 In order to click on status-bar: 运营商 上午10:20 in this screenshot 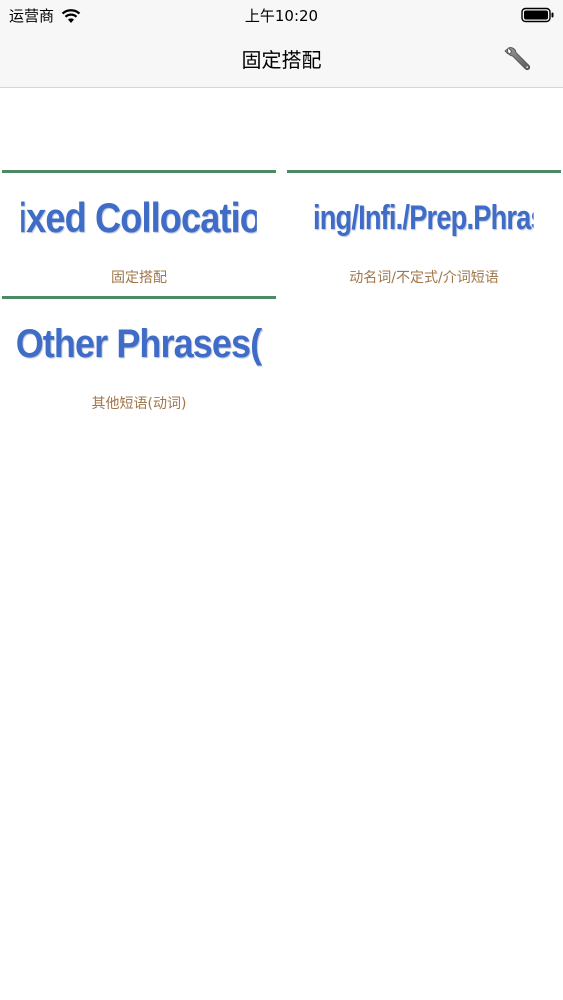, I will do `click(281, 15)`.